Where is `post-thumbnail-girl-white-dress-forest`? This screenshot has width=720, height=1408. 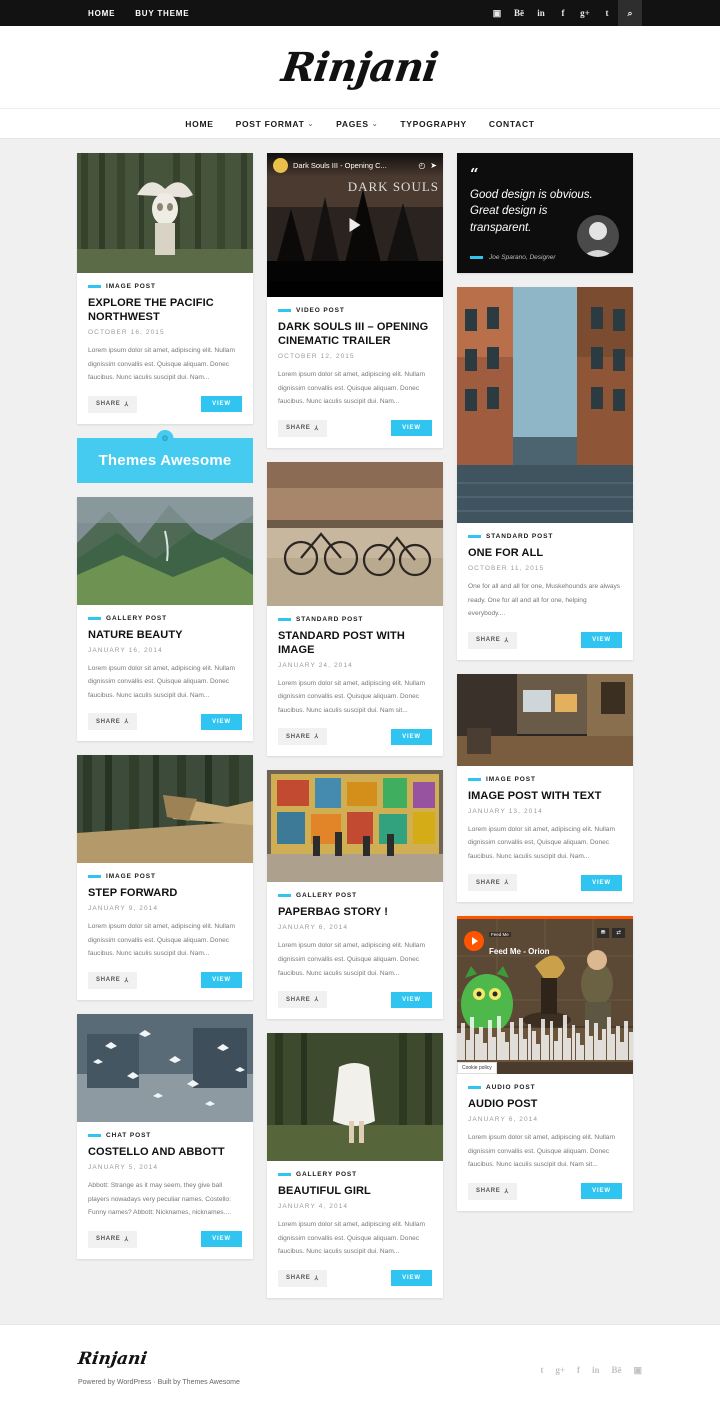 post-thumbnail-girl-white-dress-forest is located at coordinates (355, 1097).